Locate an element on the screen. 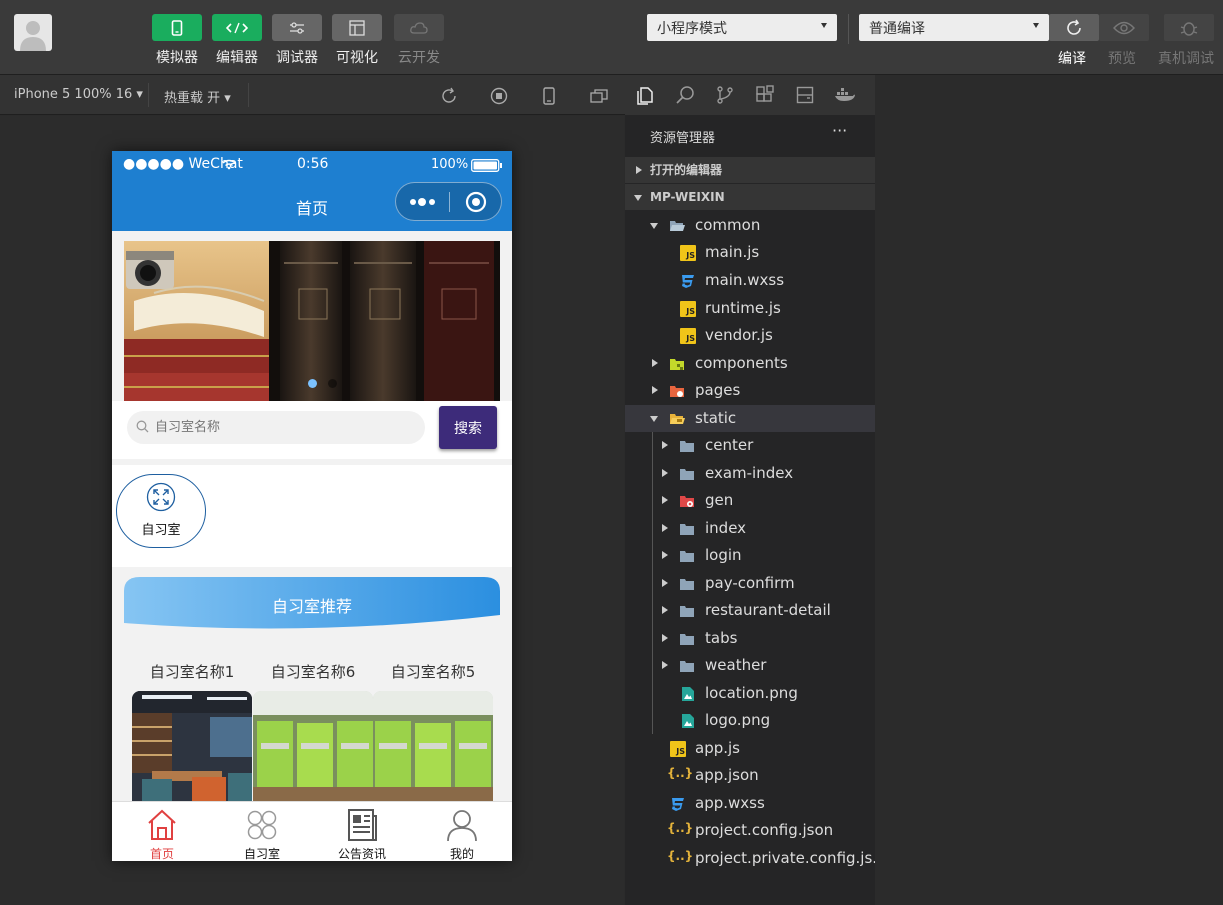 The height and width of the screenshot is (905, 1223). extensions-tab is located at coordinates (765, 95).